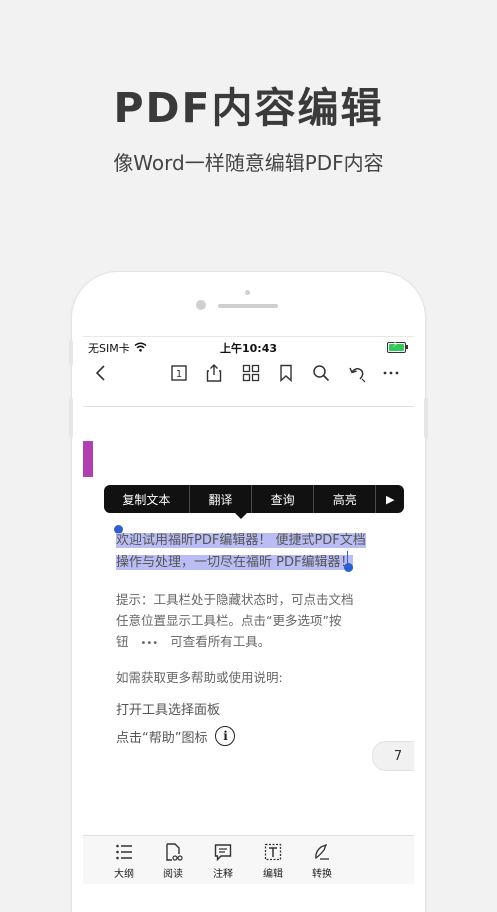  I want to click on help-line: 点击“帮助”图标 i, so click(176, 736).